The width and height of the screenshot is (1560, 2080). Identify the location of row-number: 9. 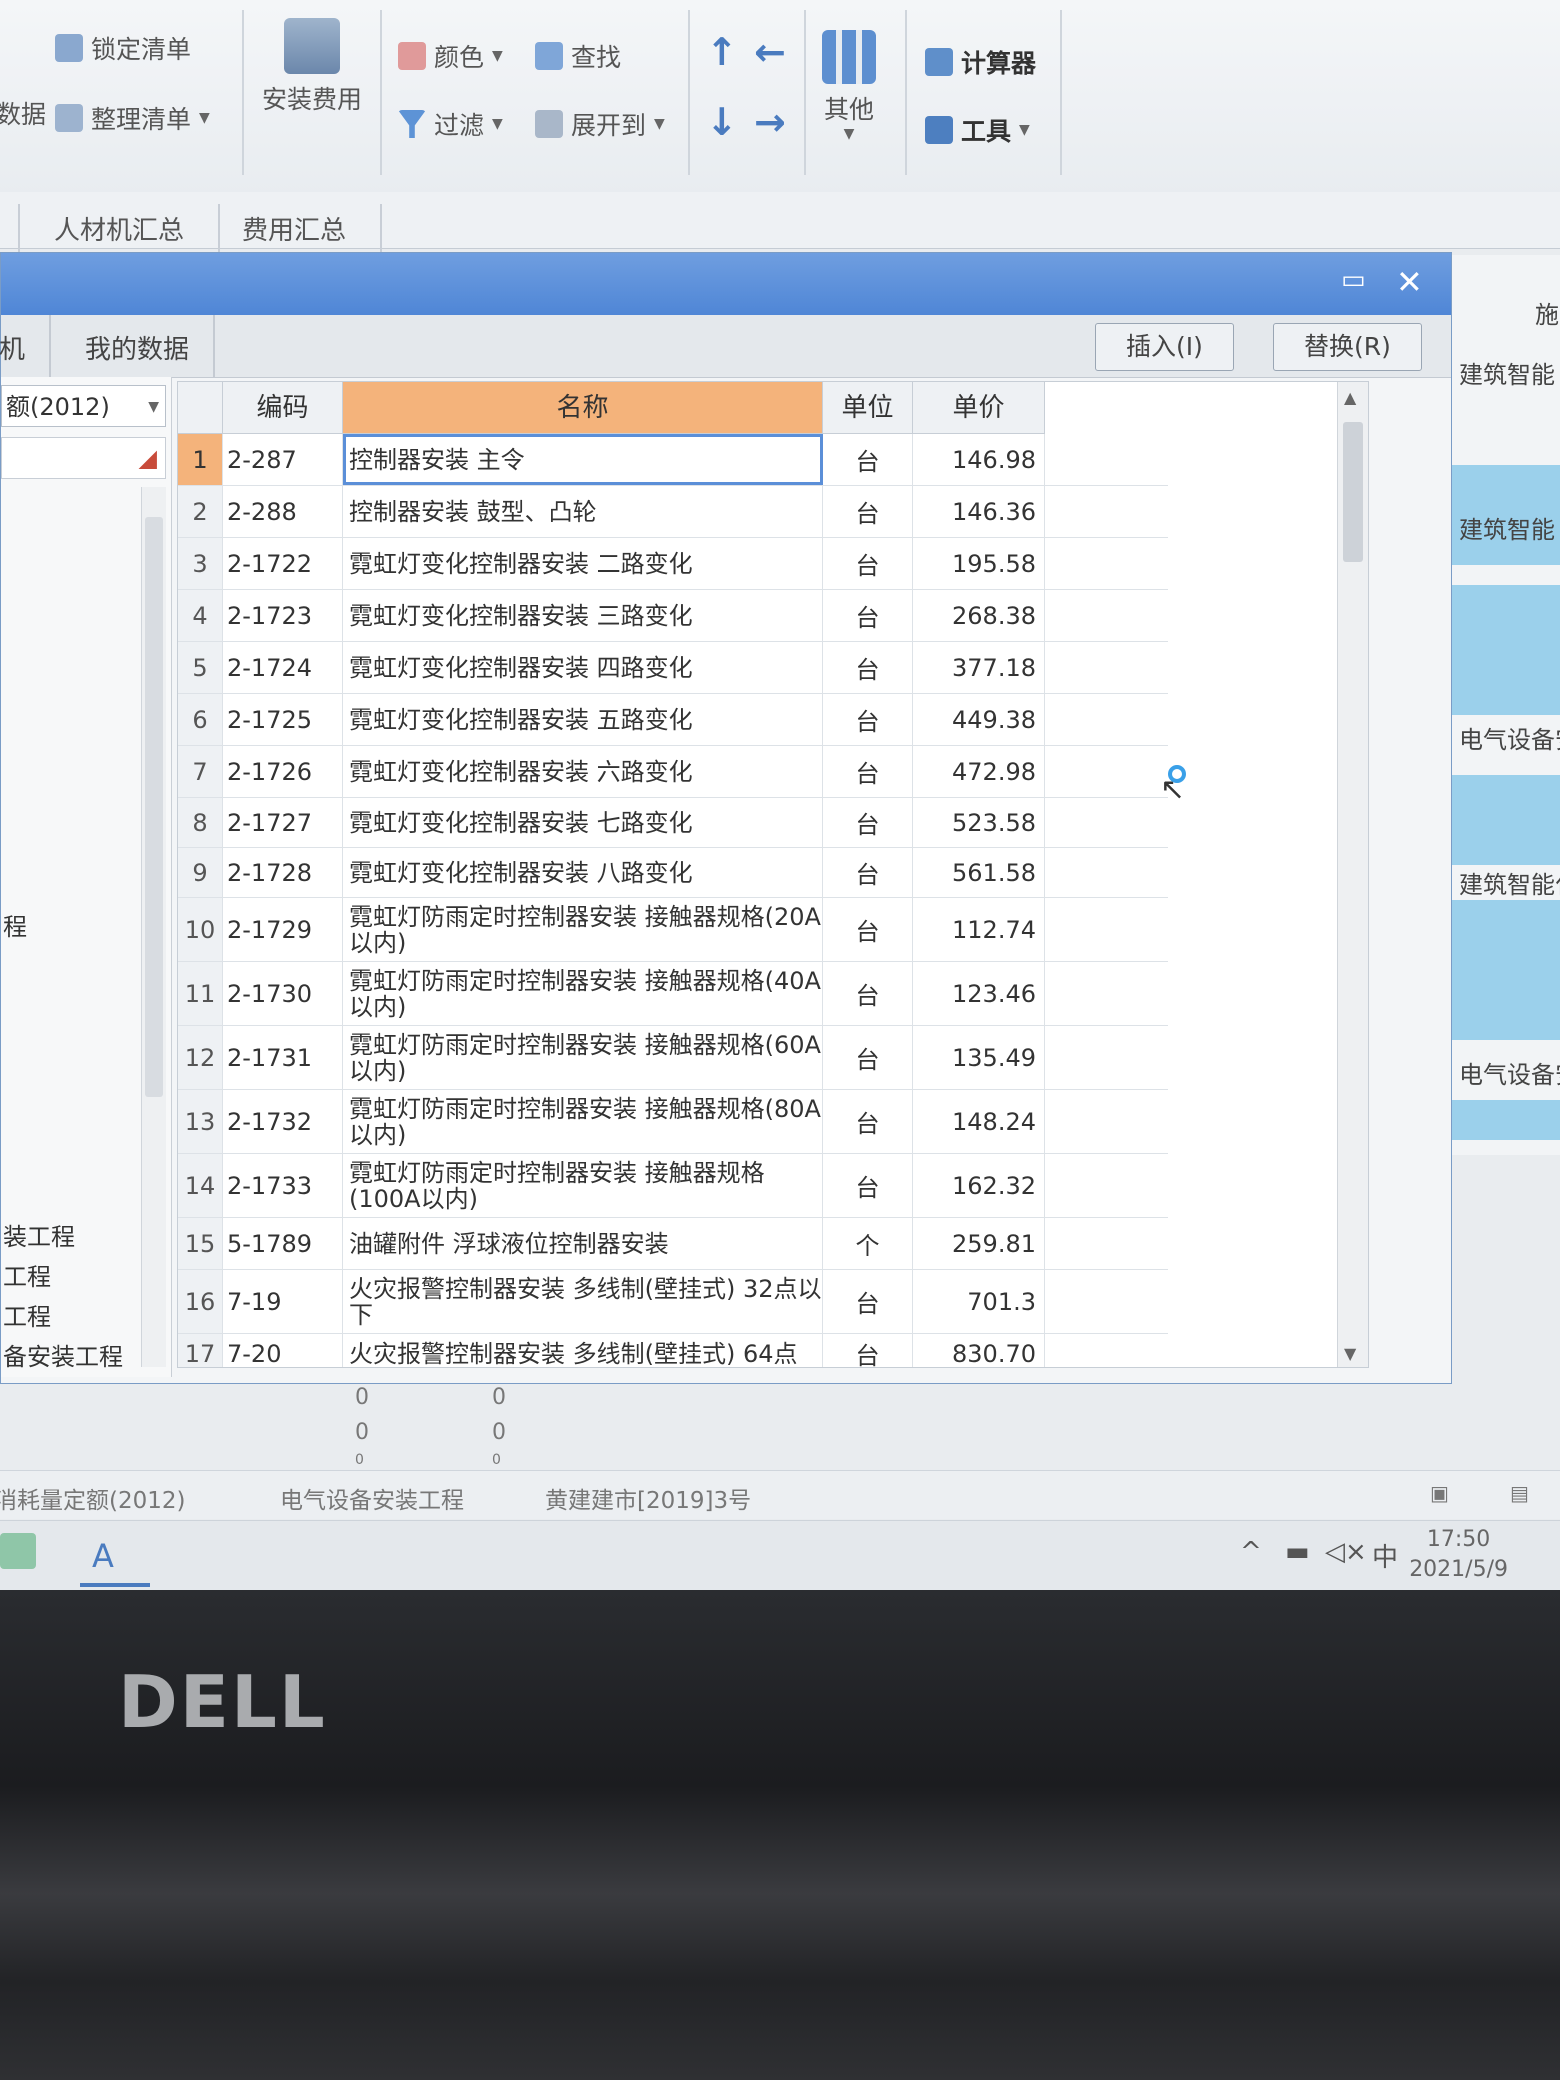
(200, 872).